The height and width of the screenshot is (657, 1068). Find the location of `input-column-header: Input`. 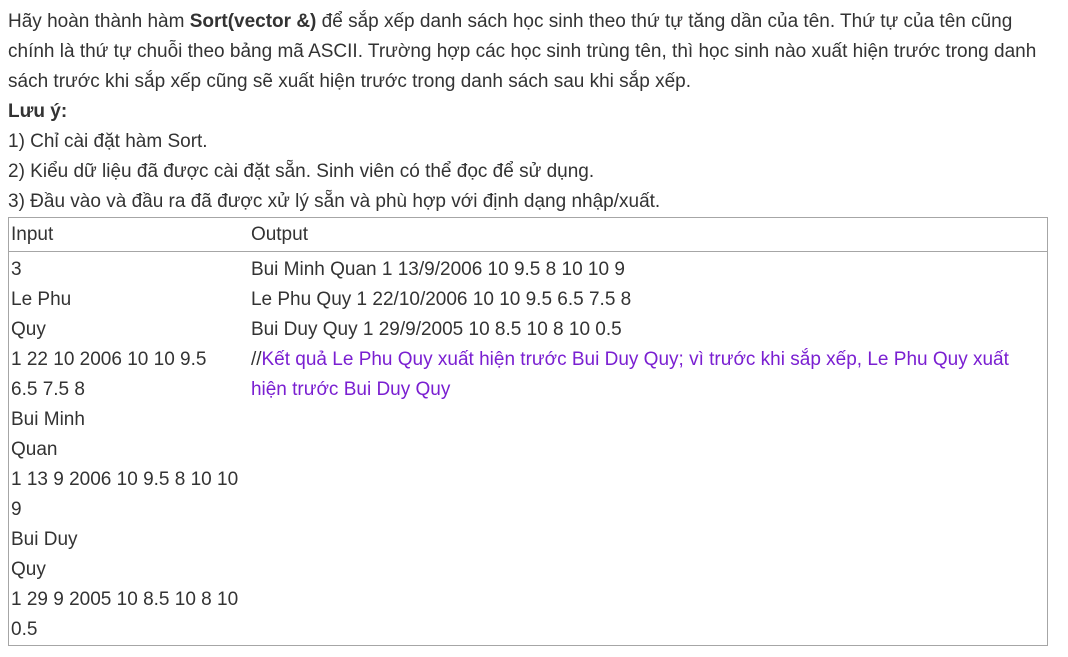

input-column-header: Input is located at coordinates (32, 234).